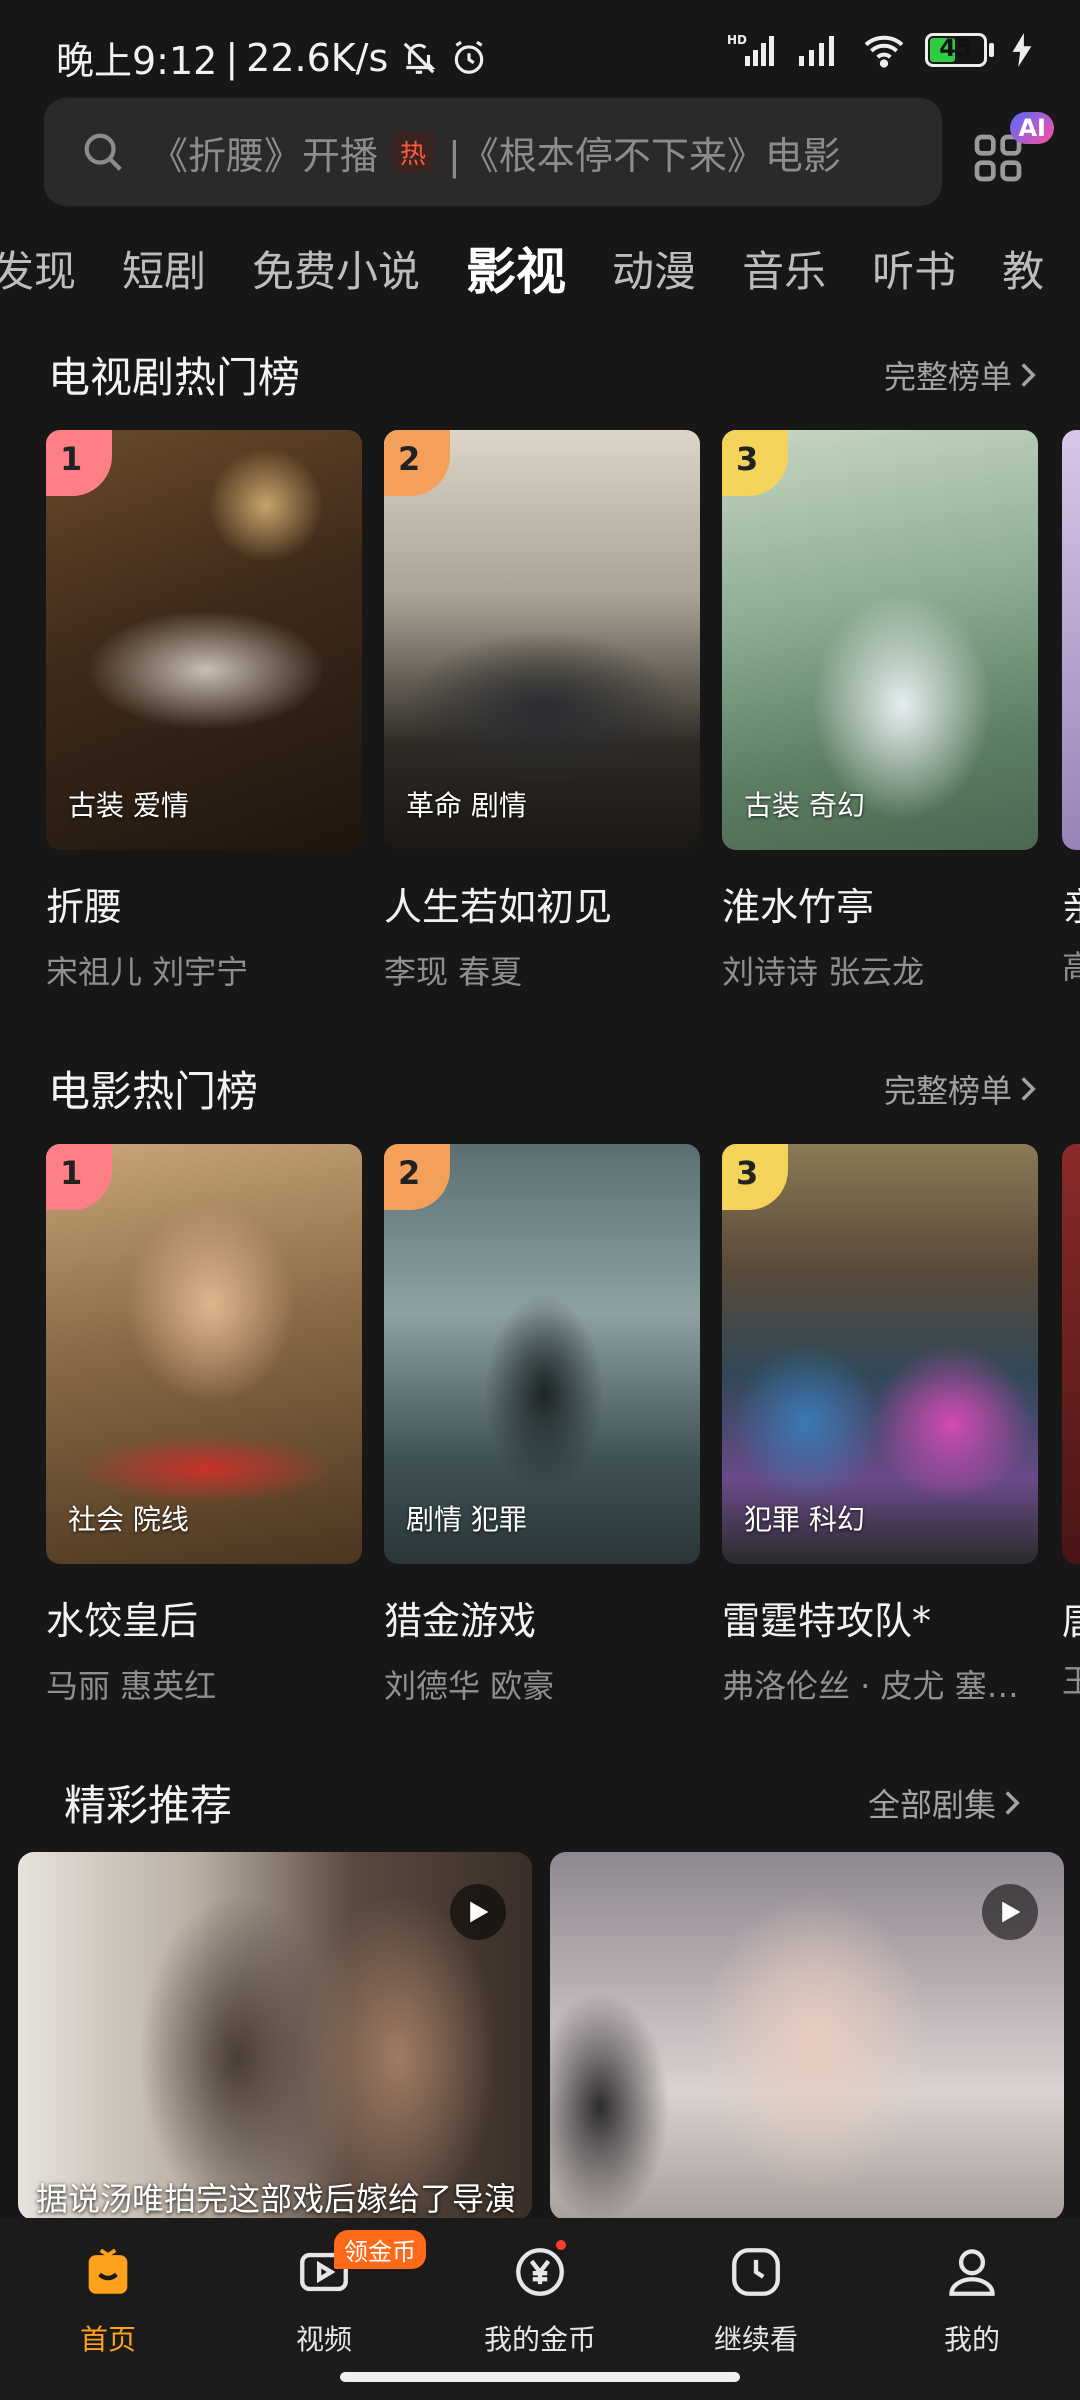  I want to click on section-title: 精彩推荐, so click(148, 1805).